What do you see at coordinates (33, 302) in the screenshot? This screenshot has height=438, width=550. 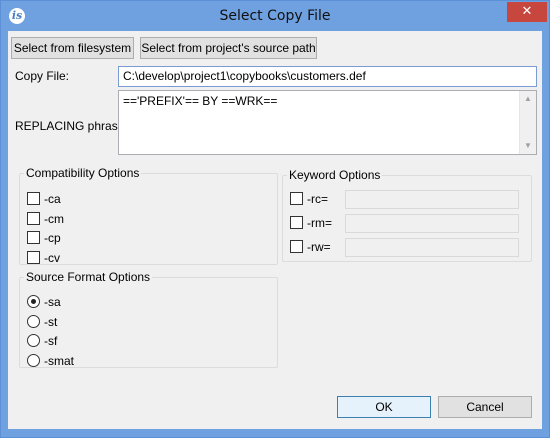 I see `radio-button-selected` at bounding box center [33, 302].